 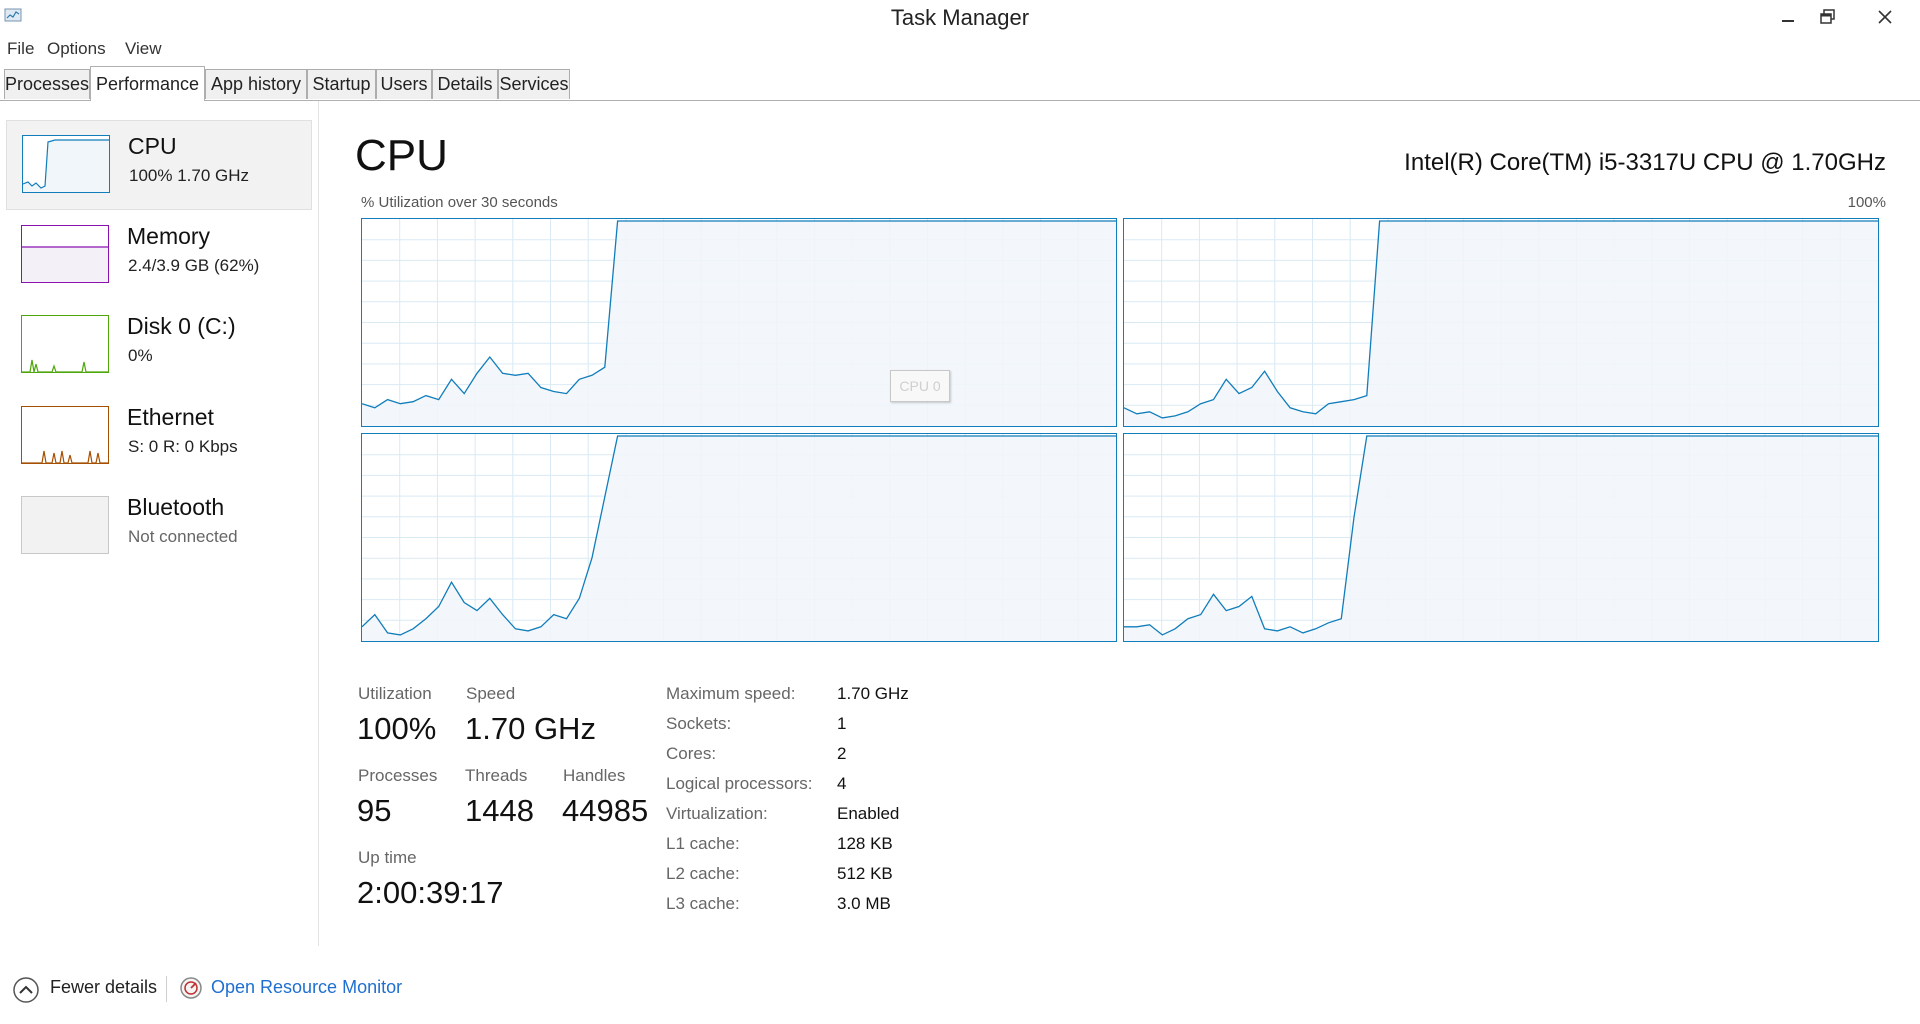 What do you see at coordinates (842, 753) in the screenshot?
I see `spec-value-cores: 2` at bounding box center [842, 753].